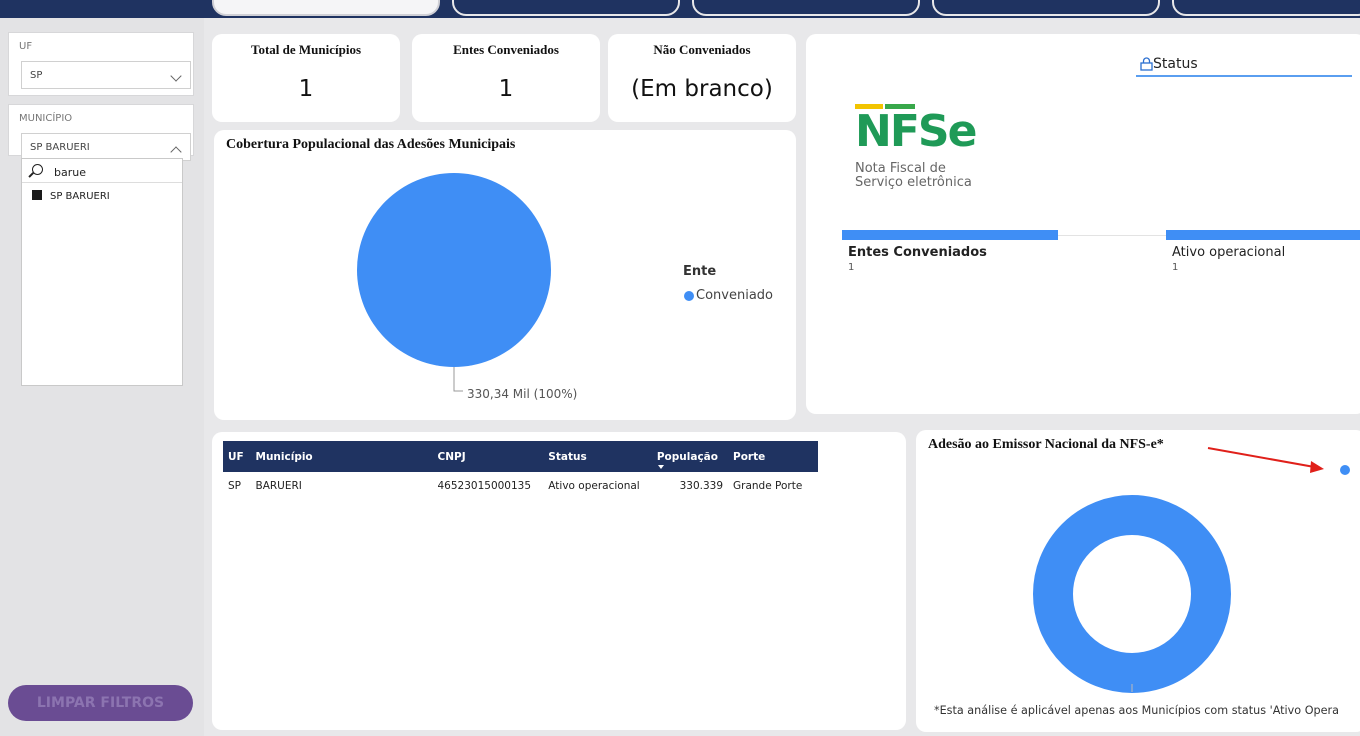 The width and height of the screenshot is (1360, 736). I want to click on uf-slicer-label: UF, so click(26, 46).